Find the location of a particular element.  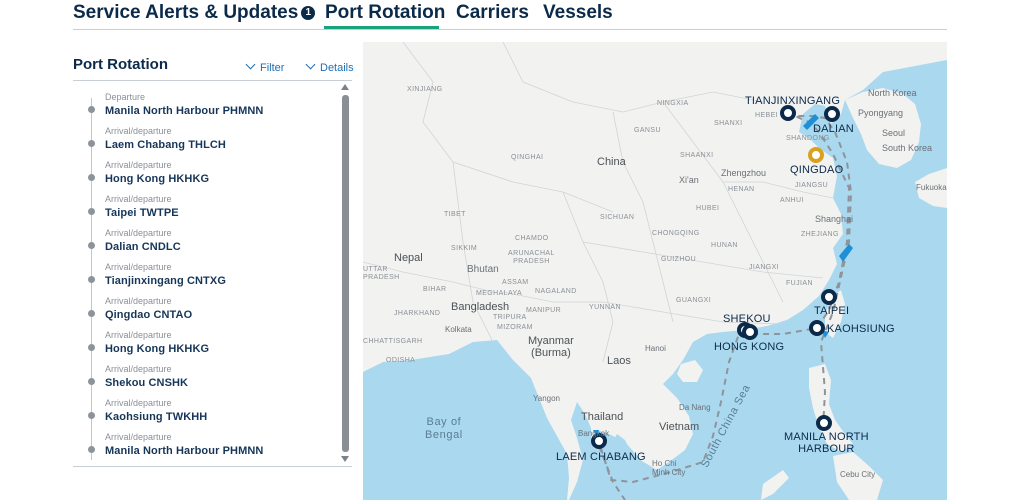

port-label-hong-kong: HONG KONG is located at coordinates (749, 347).